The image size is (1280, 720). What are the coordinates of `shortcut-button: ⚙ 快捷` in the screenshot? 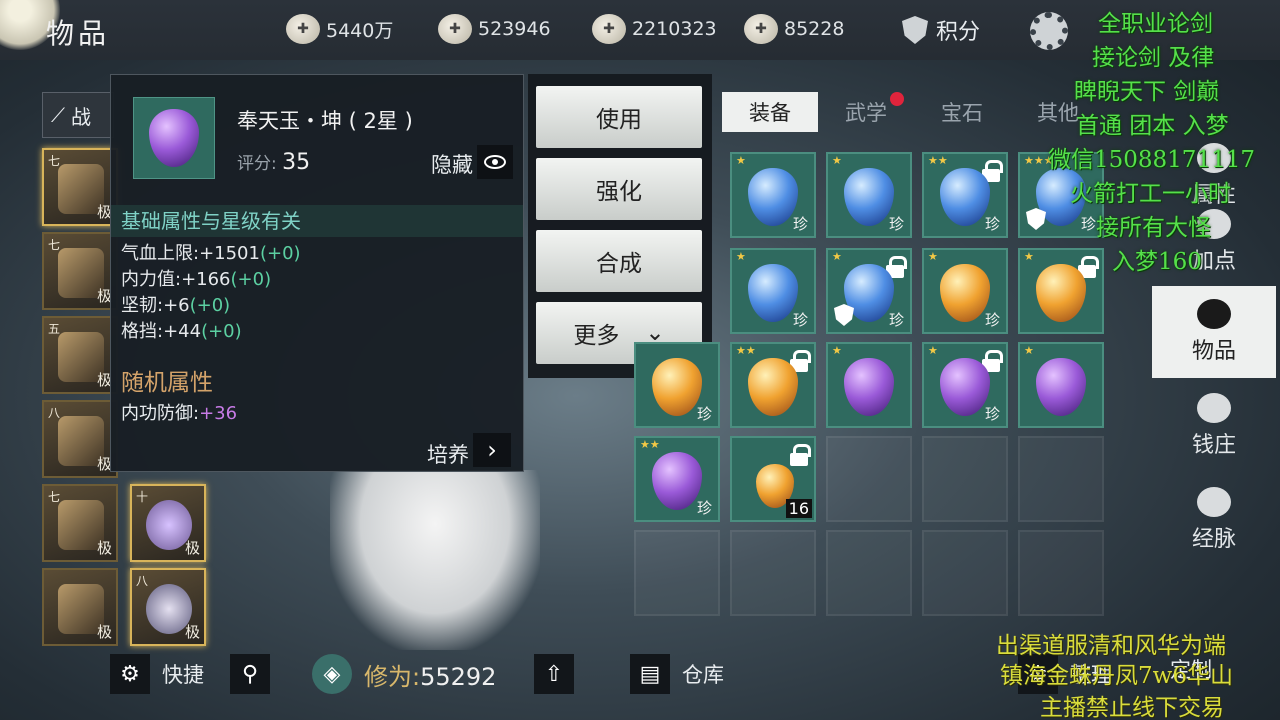 It's located at (157, 674).